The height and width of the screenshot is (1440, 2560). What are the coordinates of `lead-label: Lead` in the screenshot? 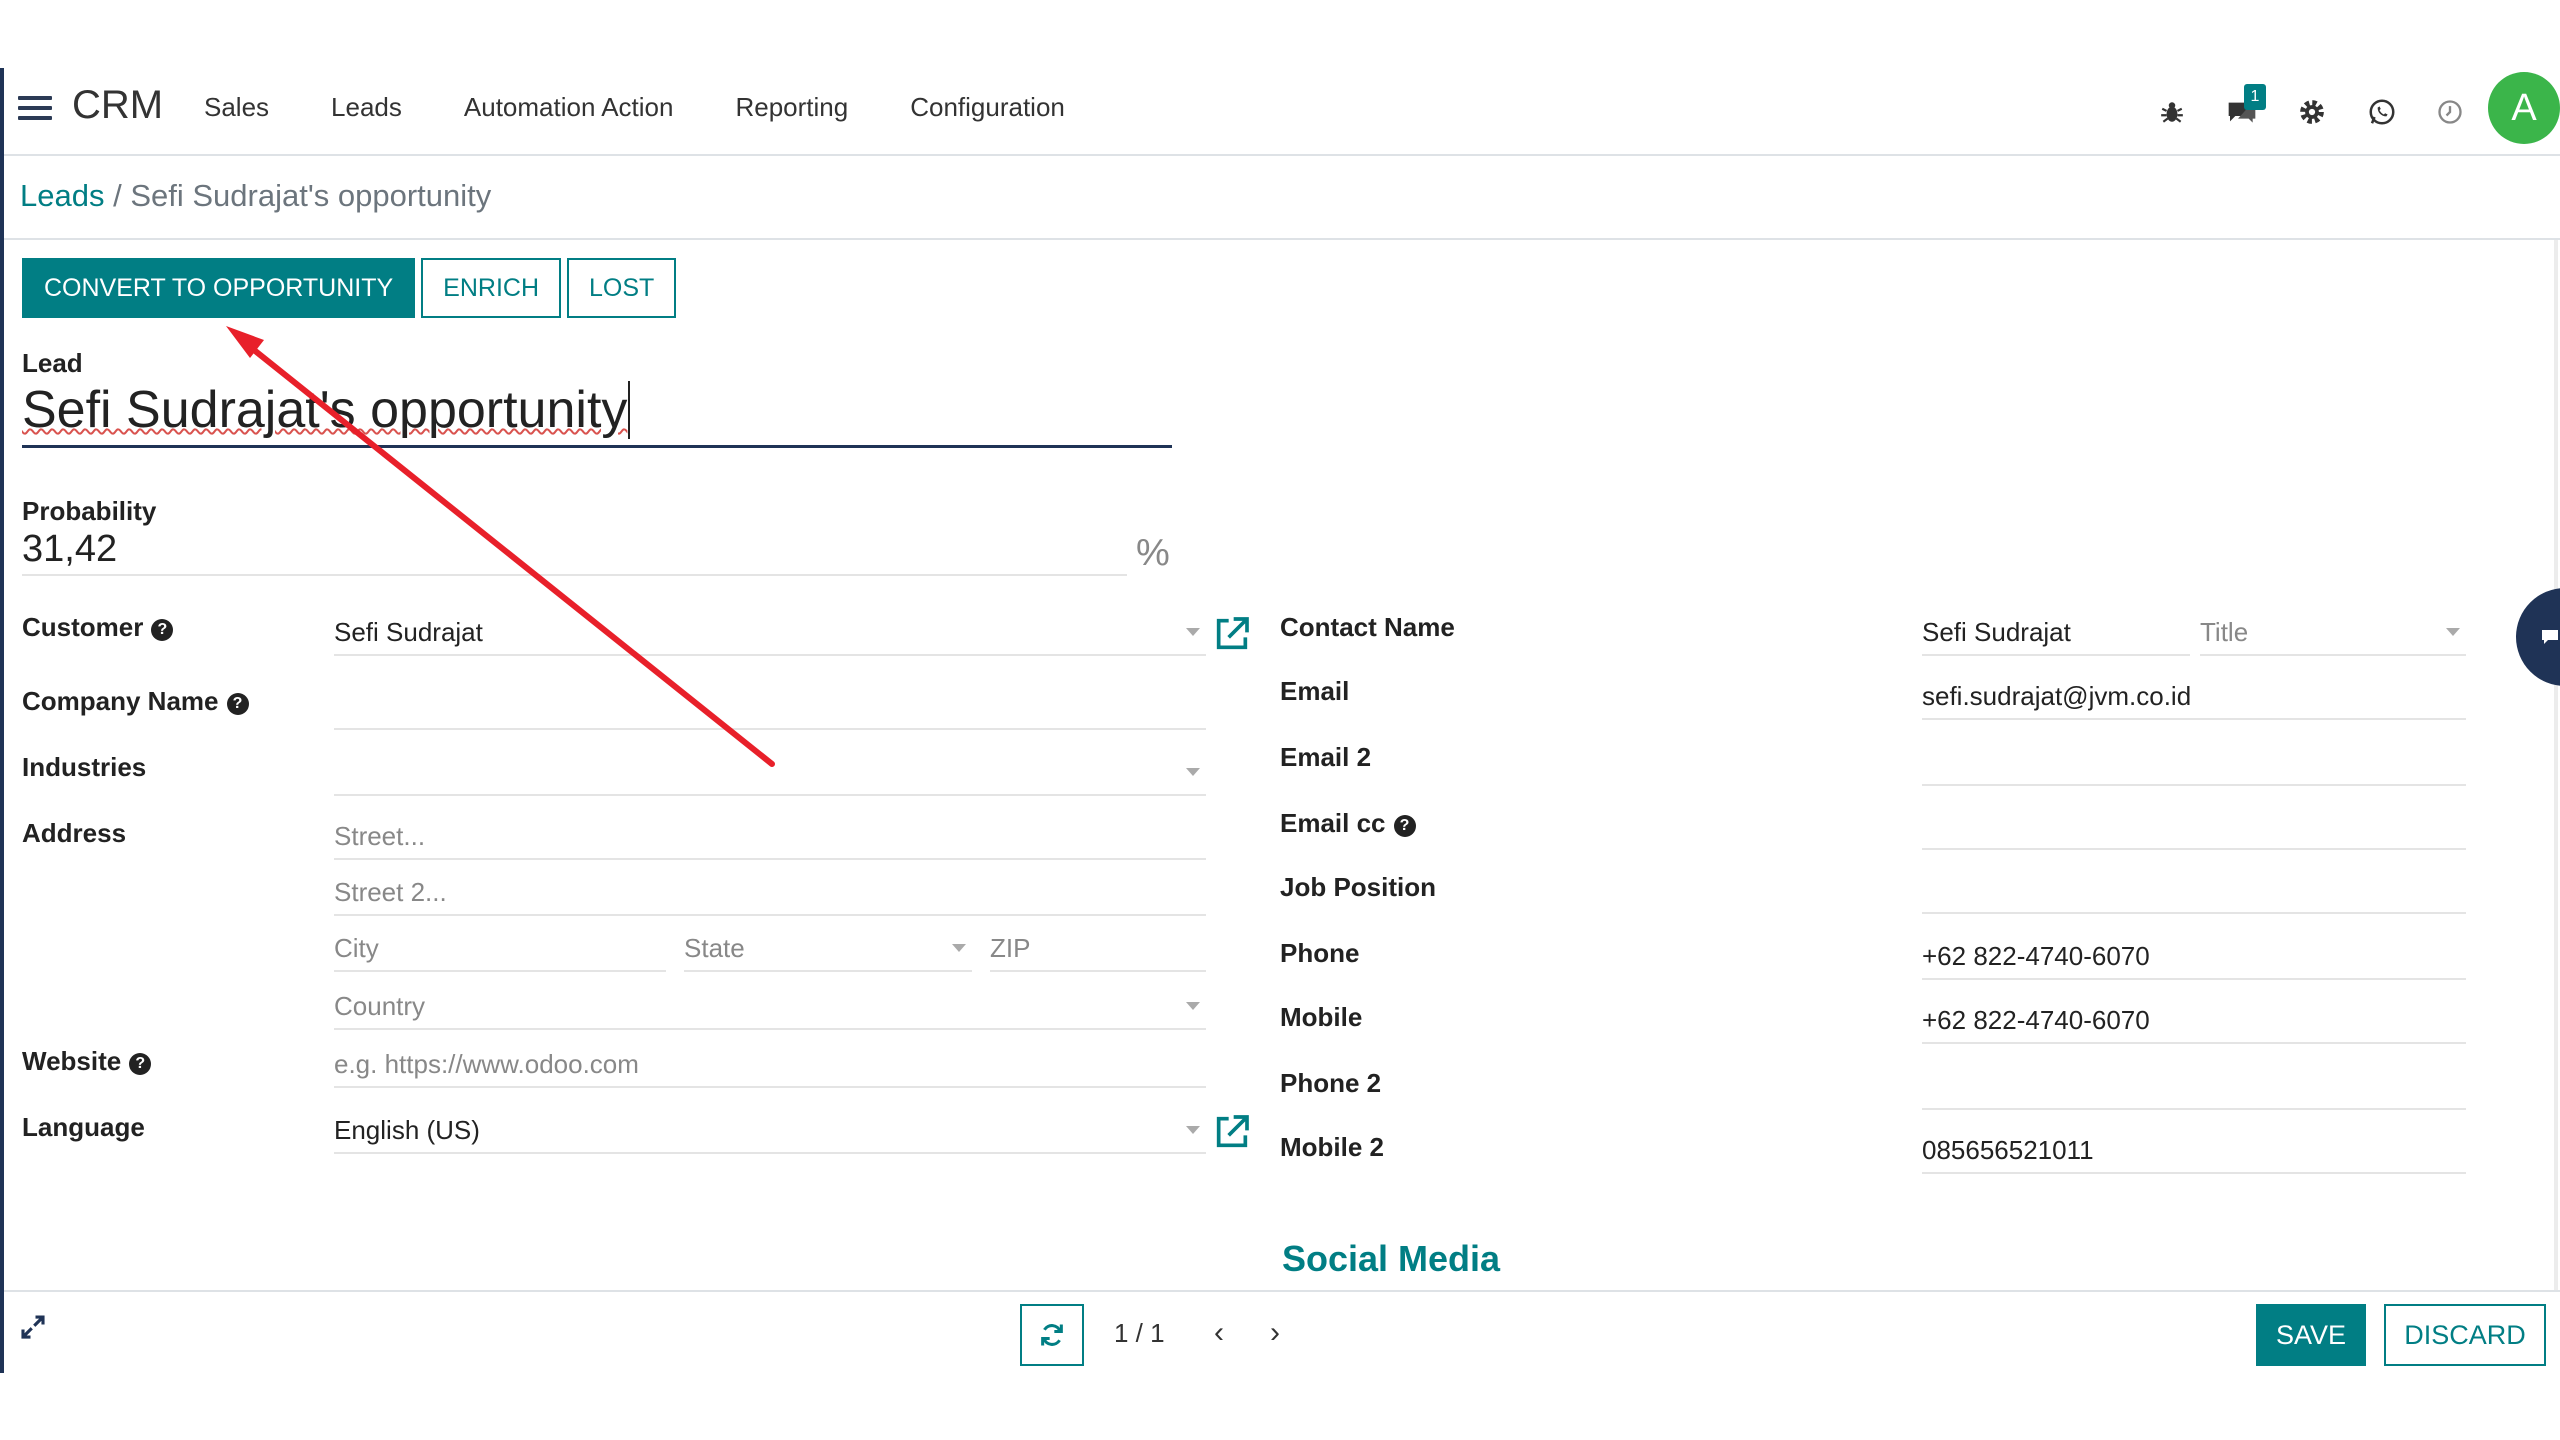 It's located at (52, 363).